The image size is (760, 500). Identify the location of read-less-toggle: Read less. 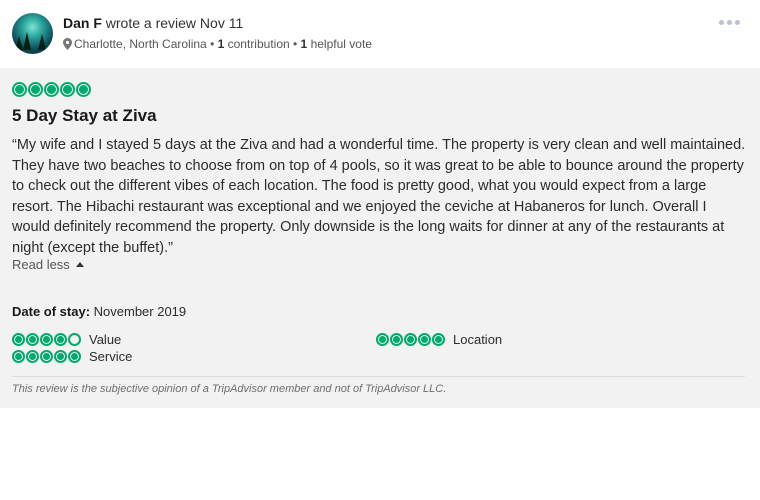
(48, 264).